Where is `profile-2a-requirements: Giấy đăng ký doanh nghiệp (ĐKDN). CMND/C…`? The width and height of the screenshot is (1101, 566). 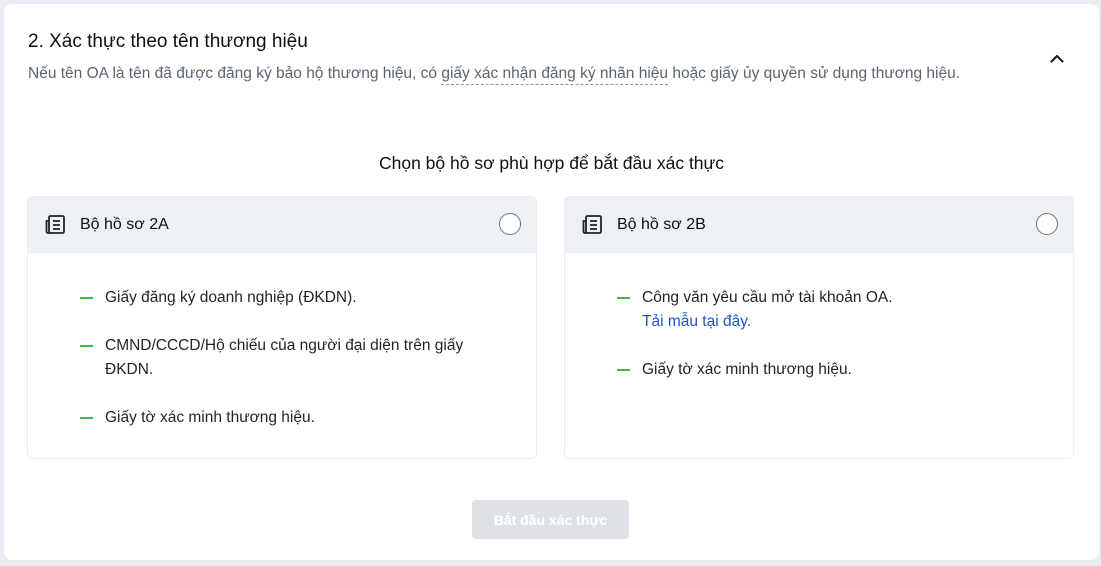 profile-2a-requirements: Giấy đăng ký doanh nghiệp (ĐKDN). CMND/C… is located at coordinates (290, 370).